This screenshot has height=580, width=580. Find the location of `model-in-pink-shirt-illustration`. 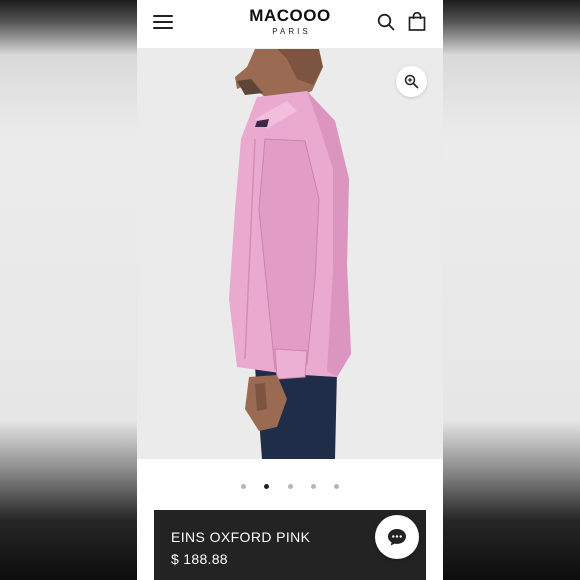

model-in-pink-shirt-illustration is located at coordinates (290, 254).